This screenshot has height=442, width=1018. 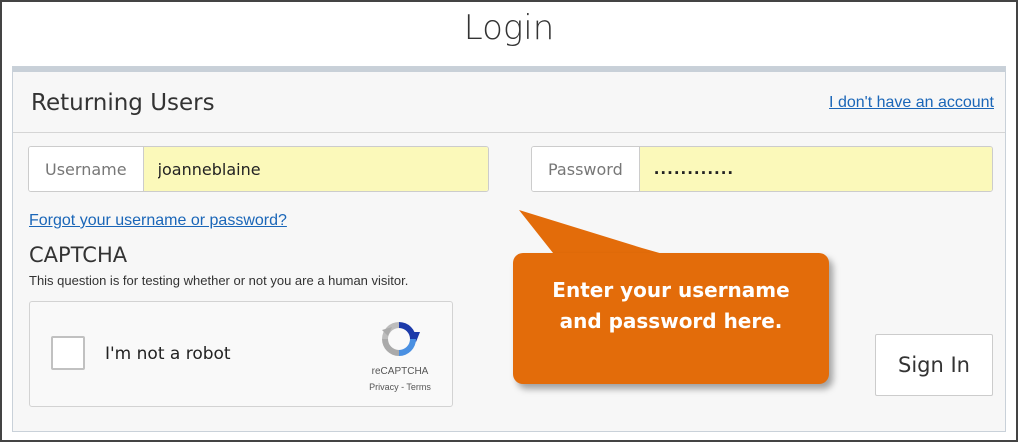 What do you see at coordinates (315, 169) in the screenshot?
I see `username-input` at bounding box center [315, 169].